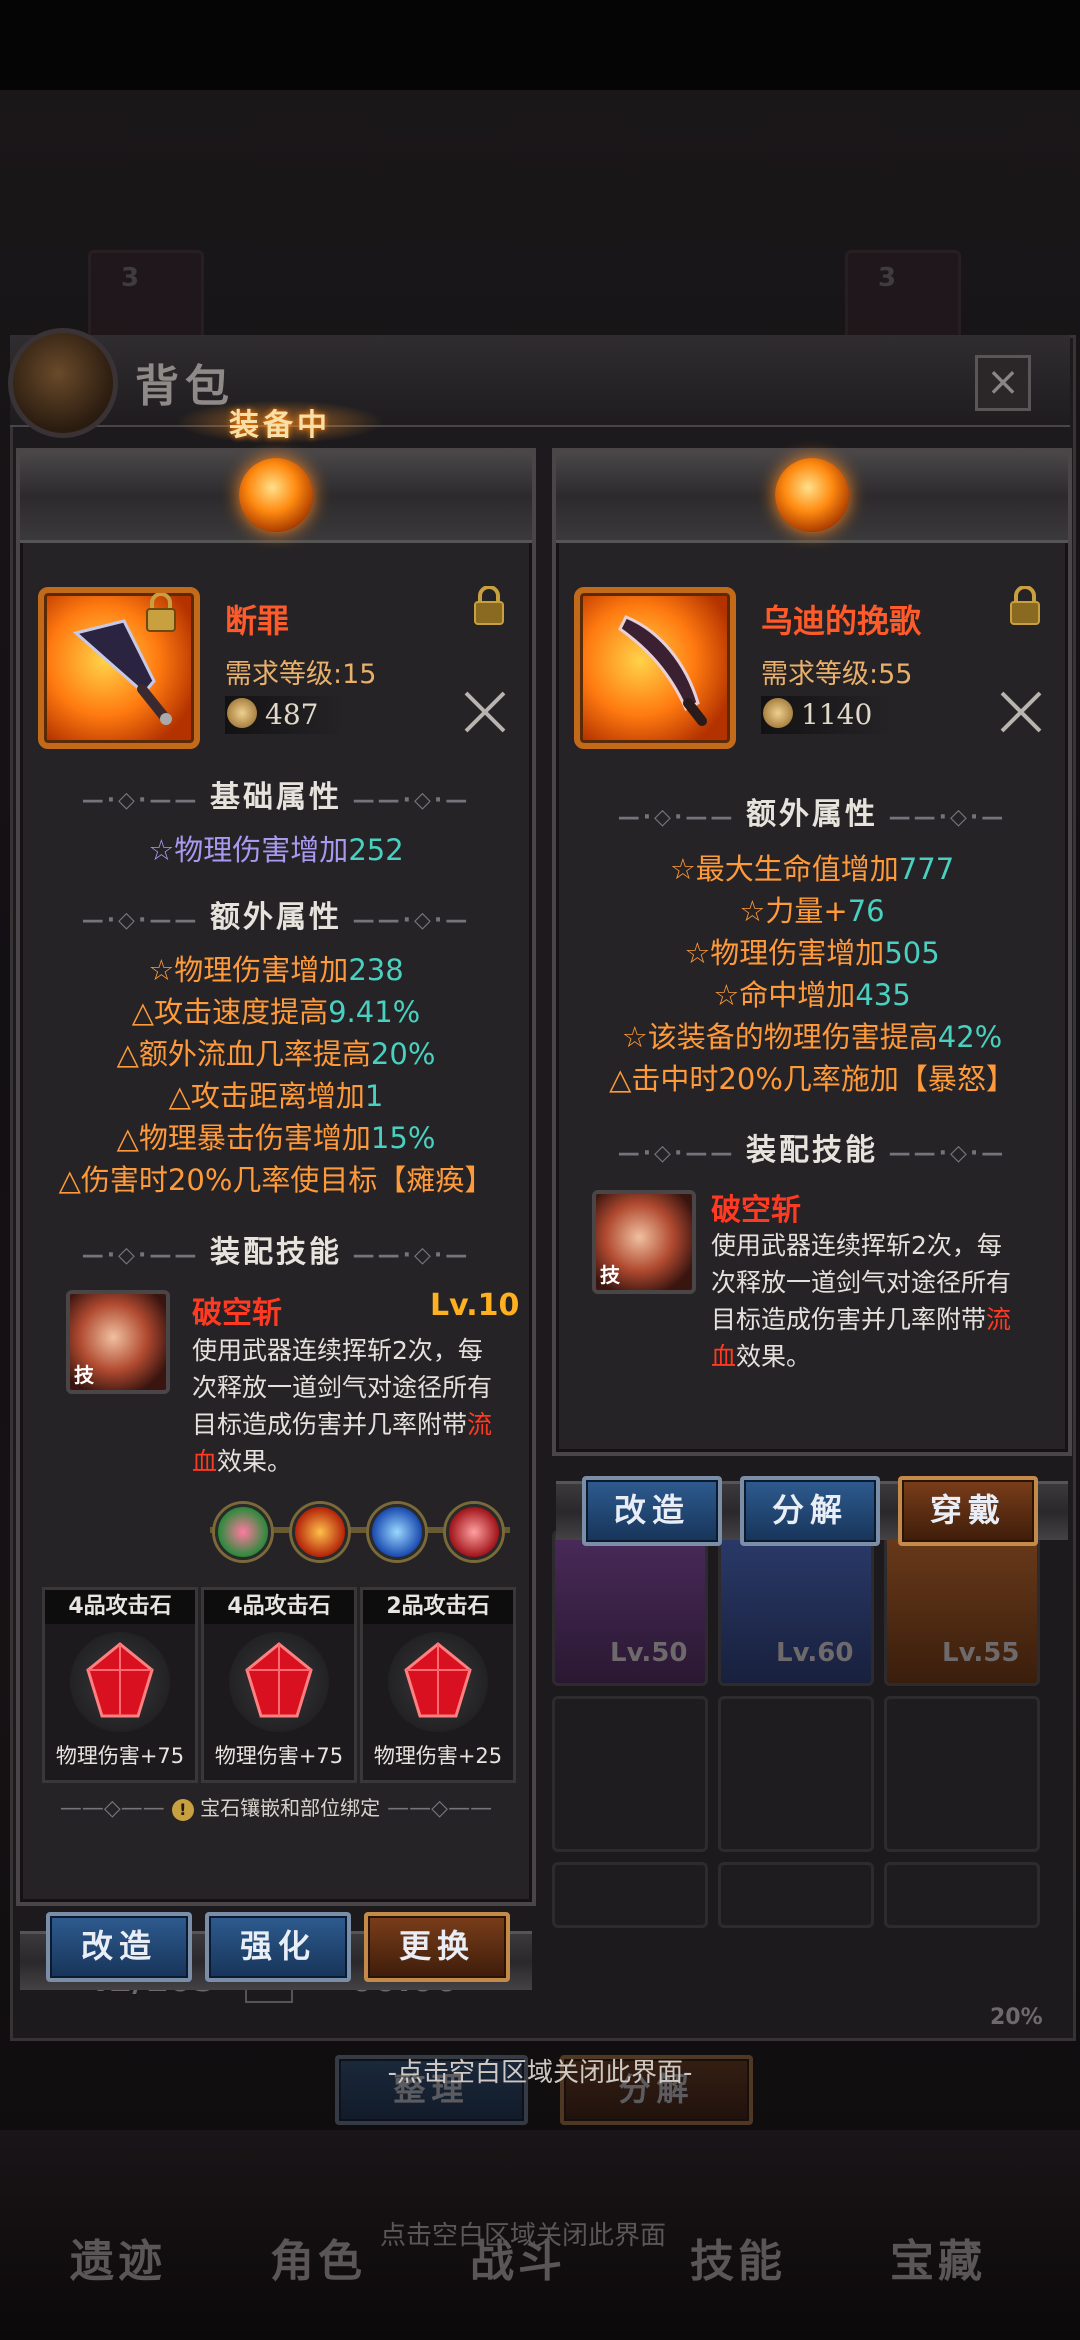  Describe the element at coordinates (376, 970) in the screenshot. I see `attr-value: 238` at that location.